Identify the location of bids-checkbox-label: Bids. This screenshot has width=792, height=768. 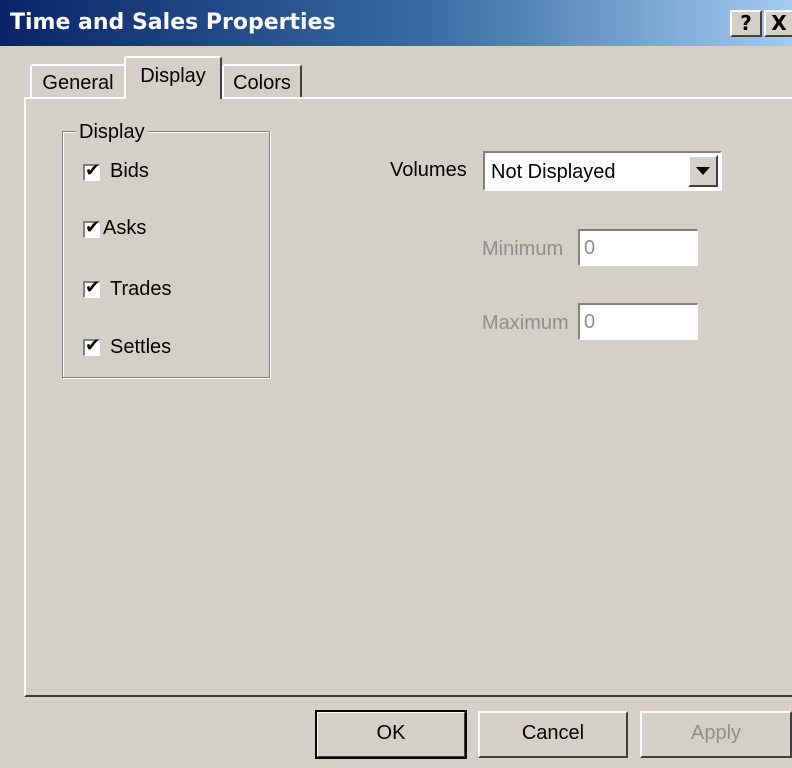
(129, 171).